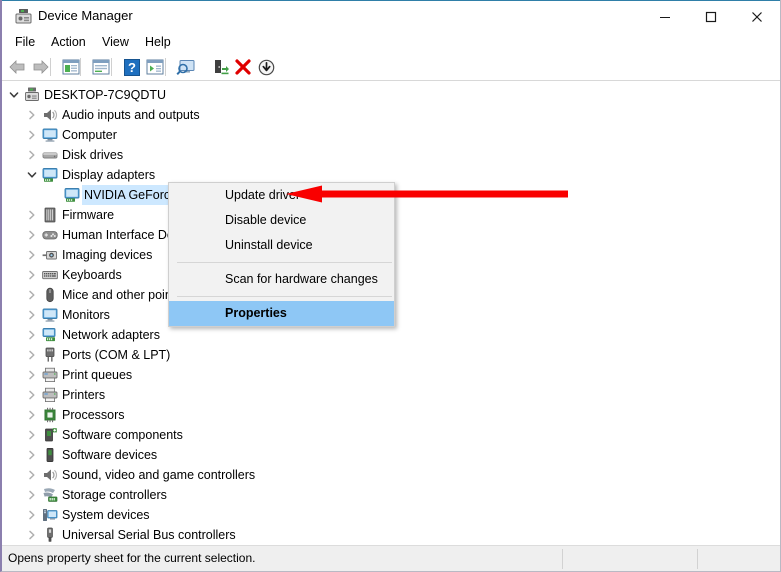 Image resolution: width=781 pixels, height=572 pixels. I want to click on tree-item: Software devices, so click(391, 455).